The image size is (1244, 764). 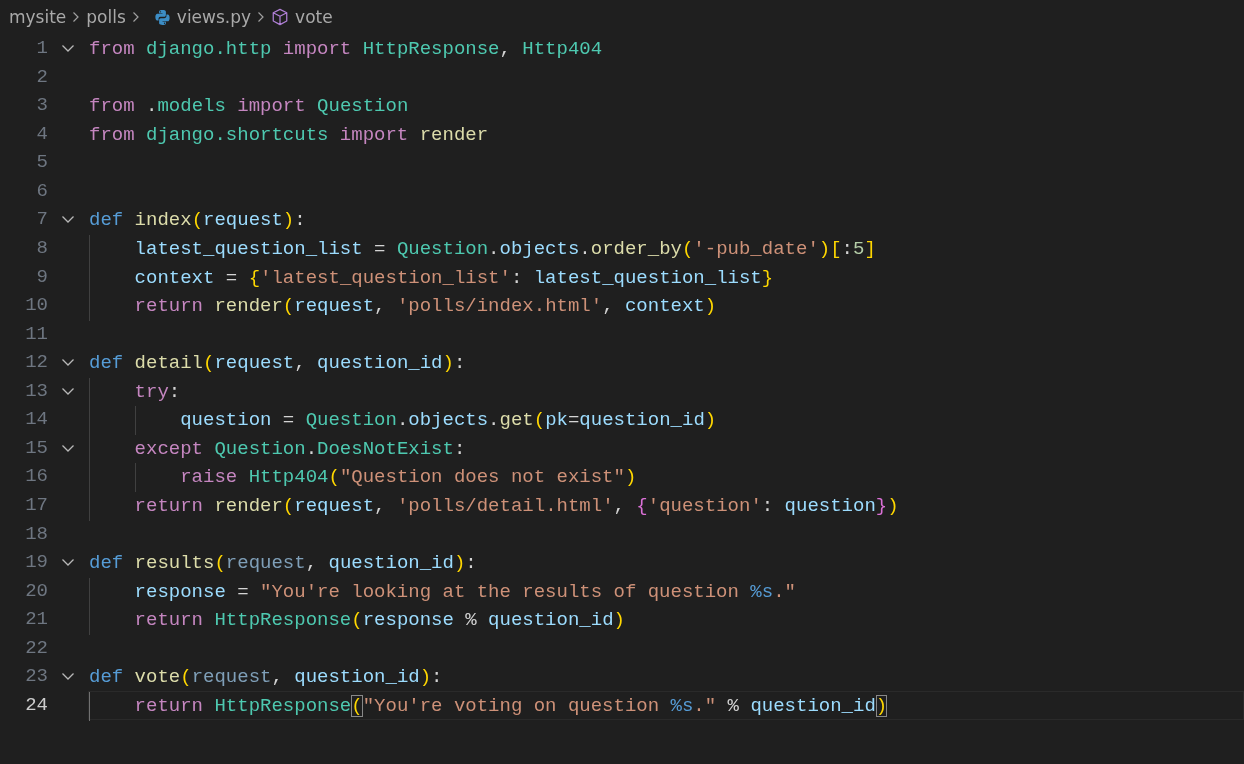 I want to click on line-number: 23, so click(x=36, y=677).